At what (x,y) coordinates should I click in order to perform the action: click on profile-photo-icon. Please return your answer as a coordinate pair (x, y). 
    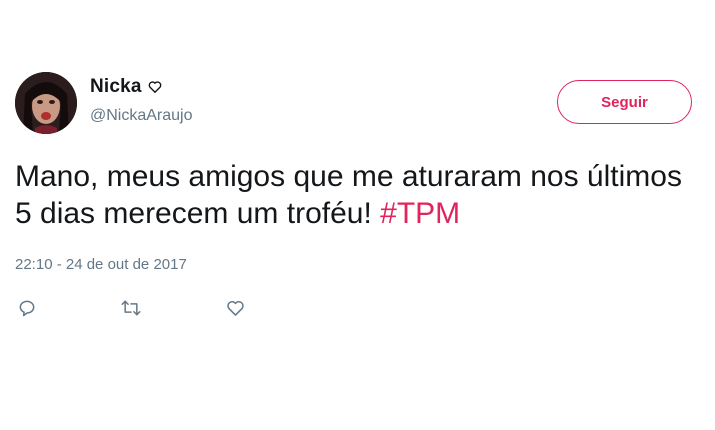
    Looking at the image, I should click on (46, 103).